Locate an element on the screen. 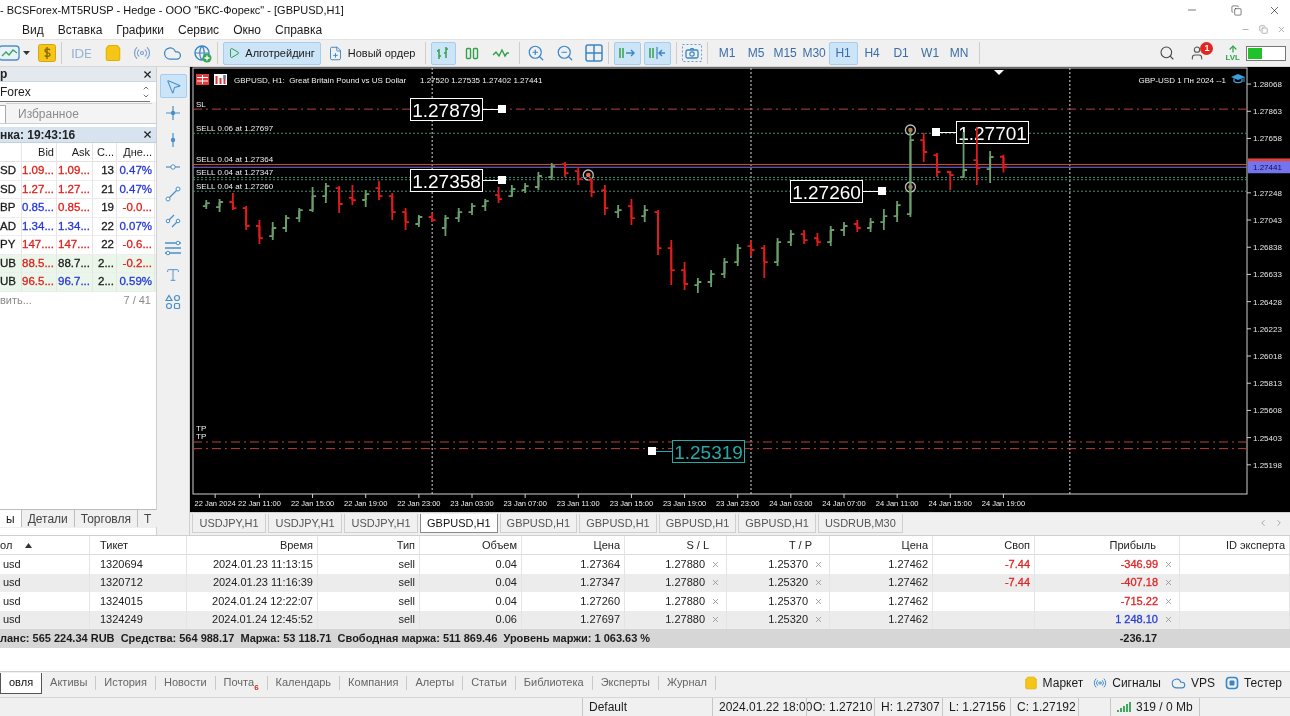  timeframe-button: M30 is located at coordinates (814, 53).